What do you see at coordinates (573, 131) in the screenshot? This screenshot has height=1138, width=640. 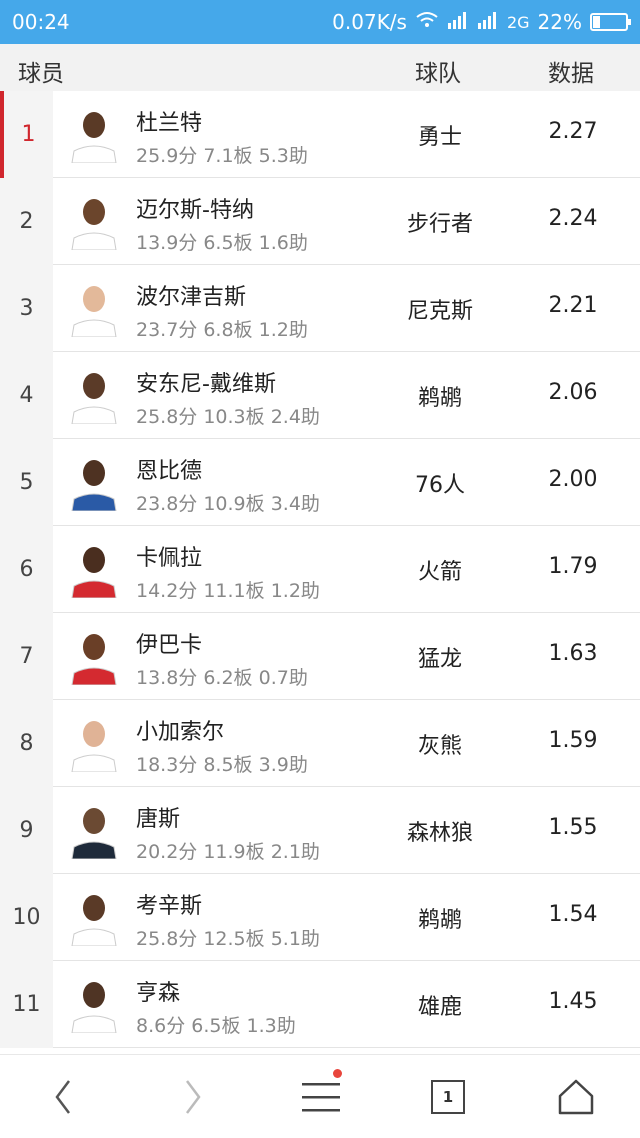 I see `player-value: 2.27` at bounding box center [573, 131].